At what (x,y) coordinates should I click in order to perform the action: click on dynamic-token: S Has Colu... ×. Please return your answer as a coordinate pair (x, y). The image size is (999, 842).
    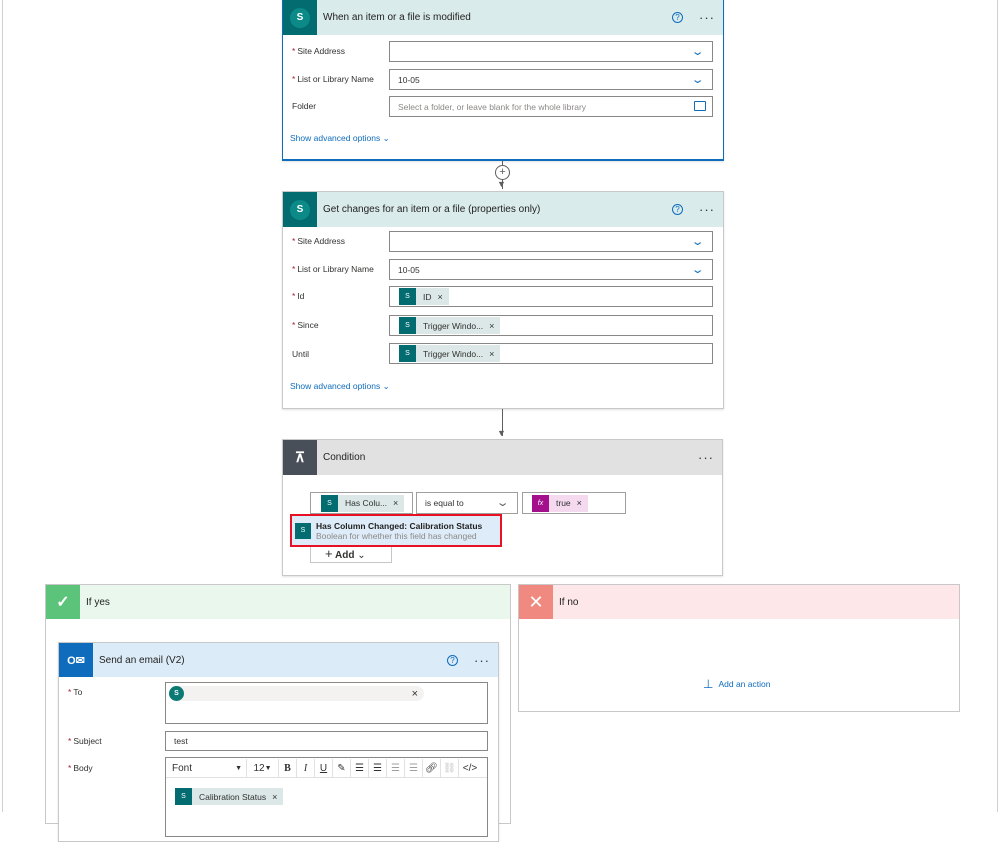
    Looking at the image, I should click on (363, 503).